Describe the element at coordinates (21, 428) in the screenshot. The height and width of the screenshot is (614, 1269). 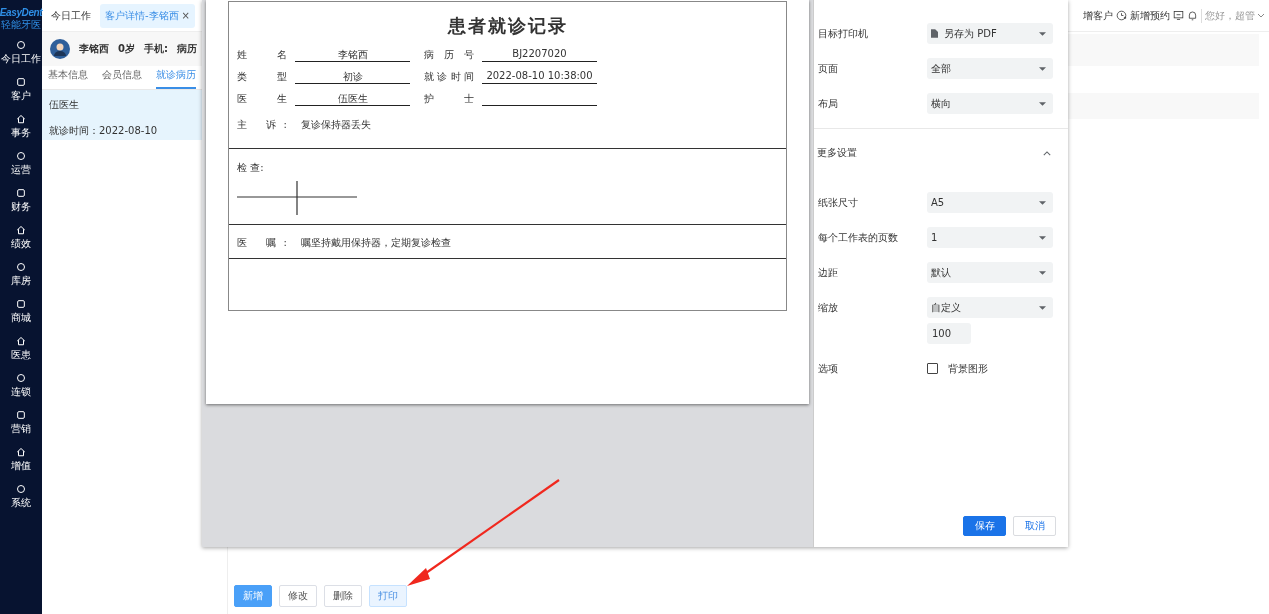
I see `nav-item: 营销` at that location.